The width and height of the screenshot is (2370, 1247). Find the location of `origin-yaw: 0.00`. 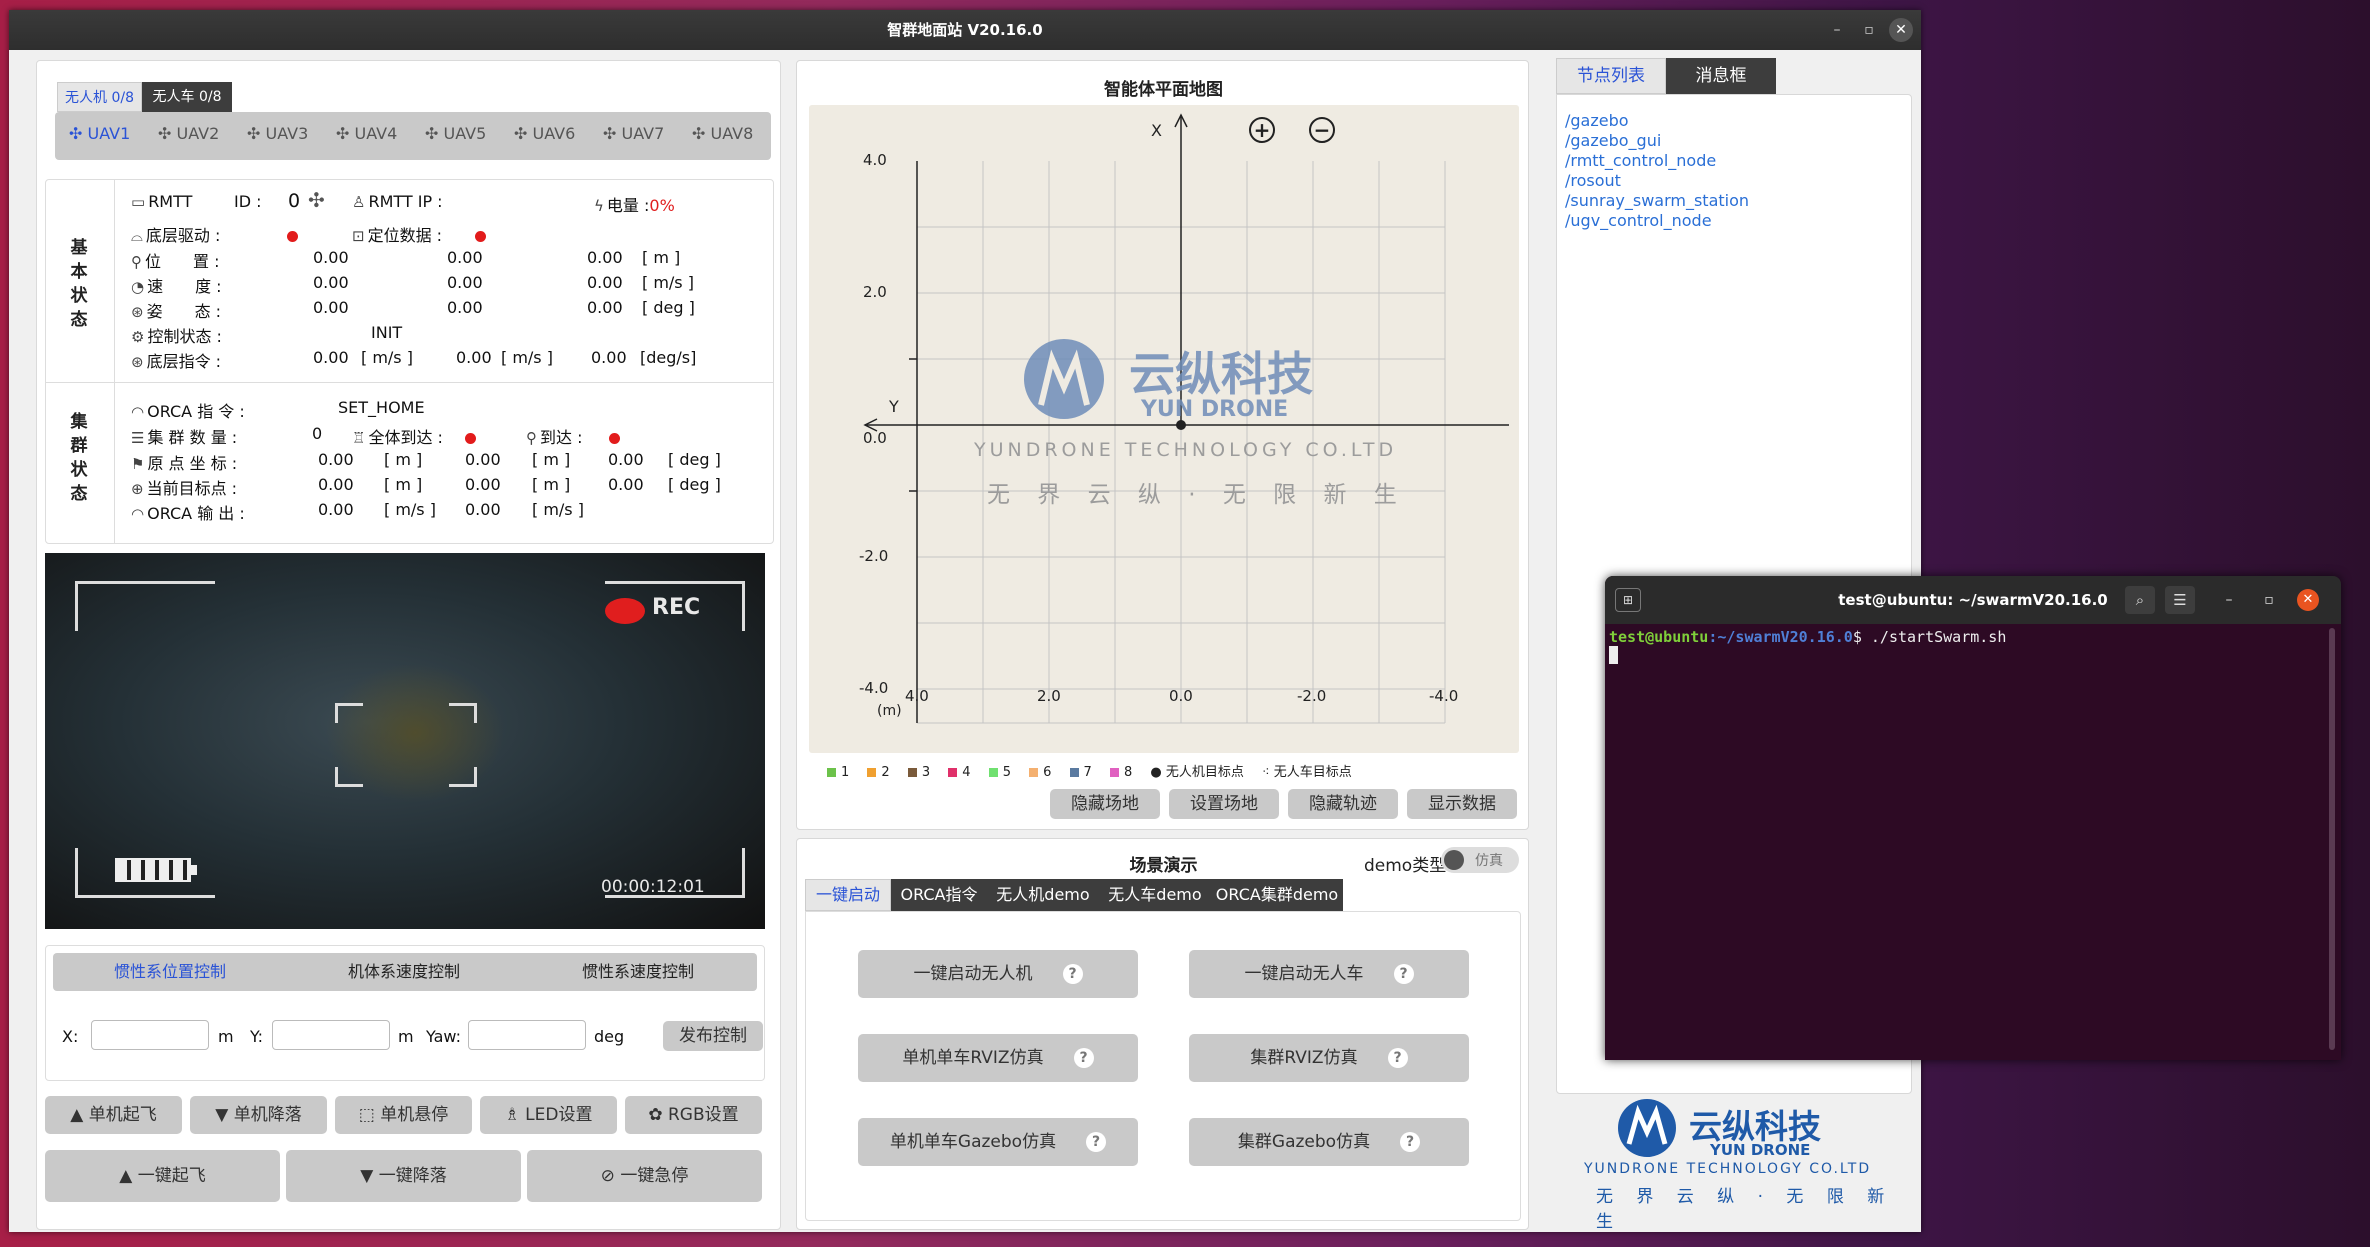

origin-yaw: 0.00 is located at coordinates (626, 459).